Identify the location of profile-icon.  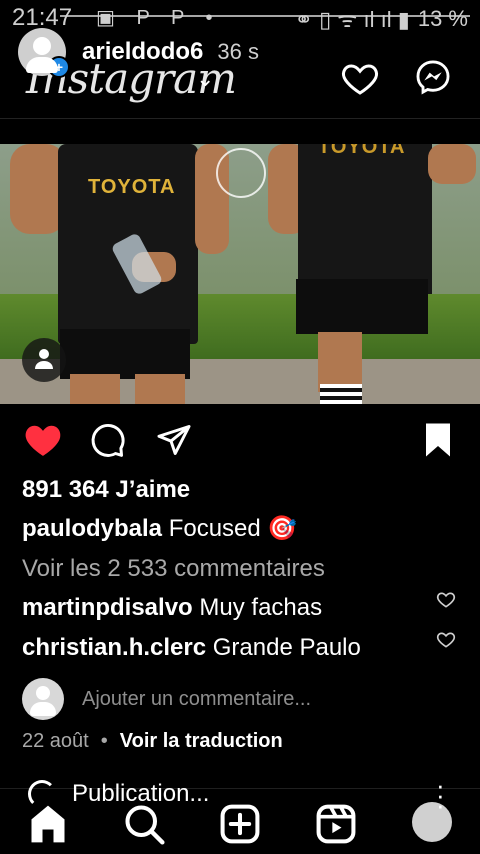
(432, 822).